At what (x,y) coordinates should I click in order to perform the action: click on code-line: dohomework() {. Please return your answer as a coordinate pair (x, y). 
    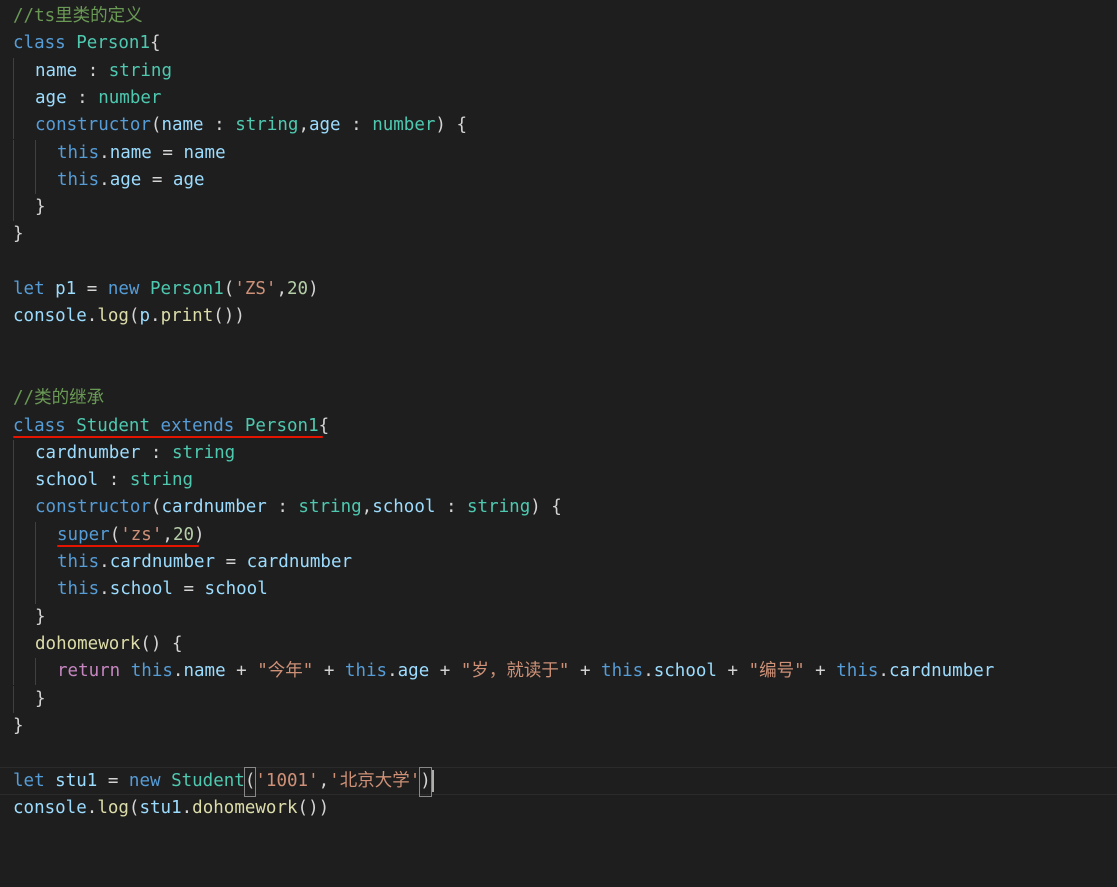
    Looking at the image, I should click on (558, 644).